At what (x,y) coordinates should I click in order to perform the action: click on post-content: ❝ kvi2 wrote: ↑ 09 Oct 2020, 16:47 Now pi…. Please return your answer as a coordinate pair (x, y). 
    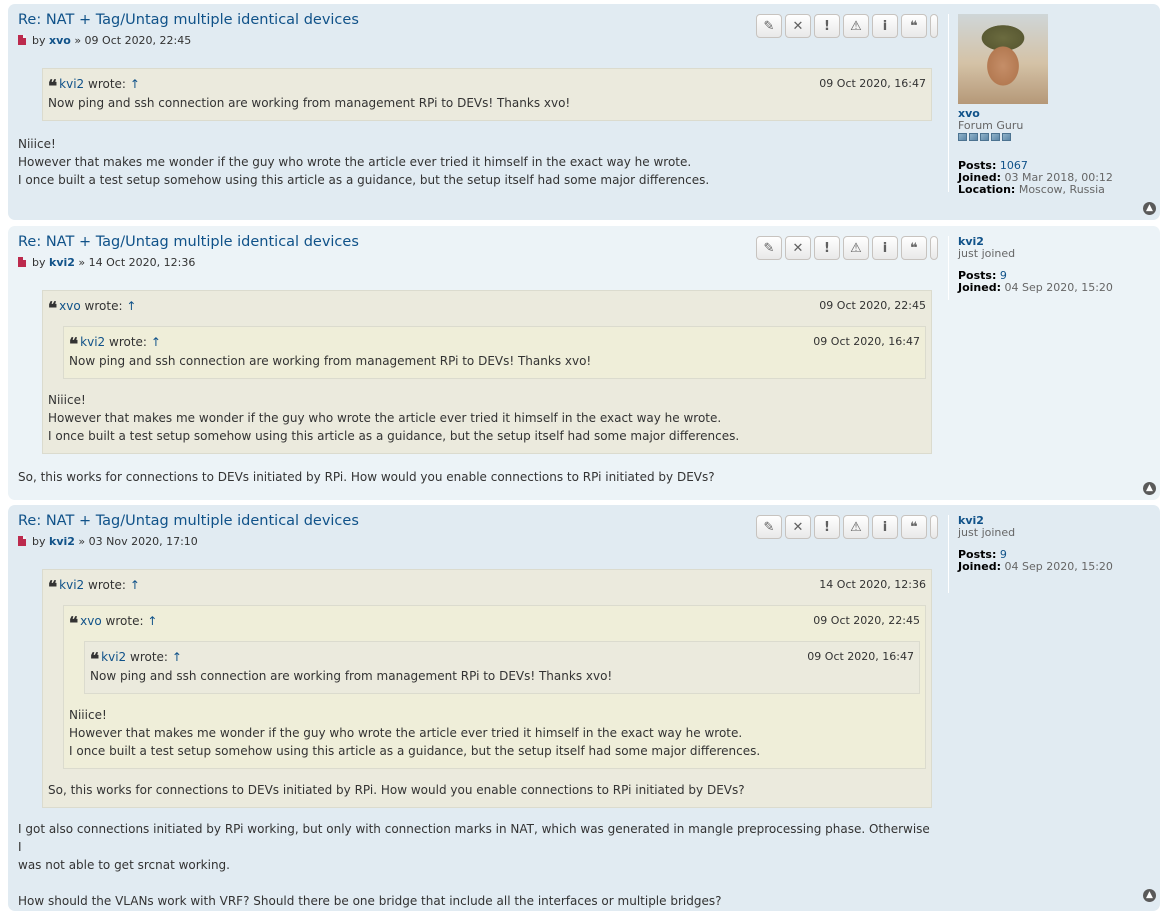
    Looking at the image, I should click on (475, 128).